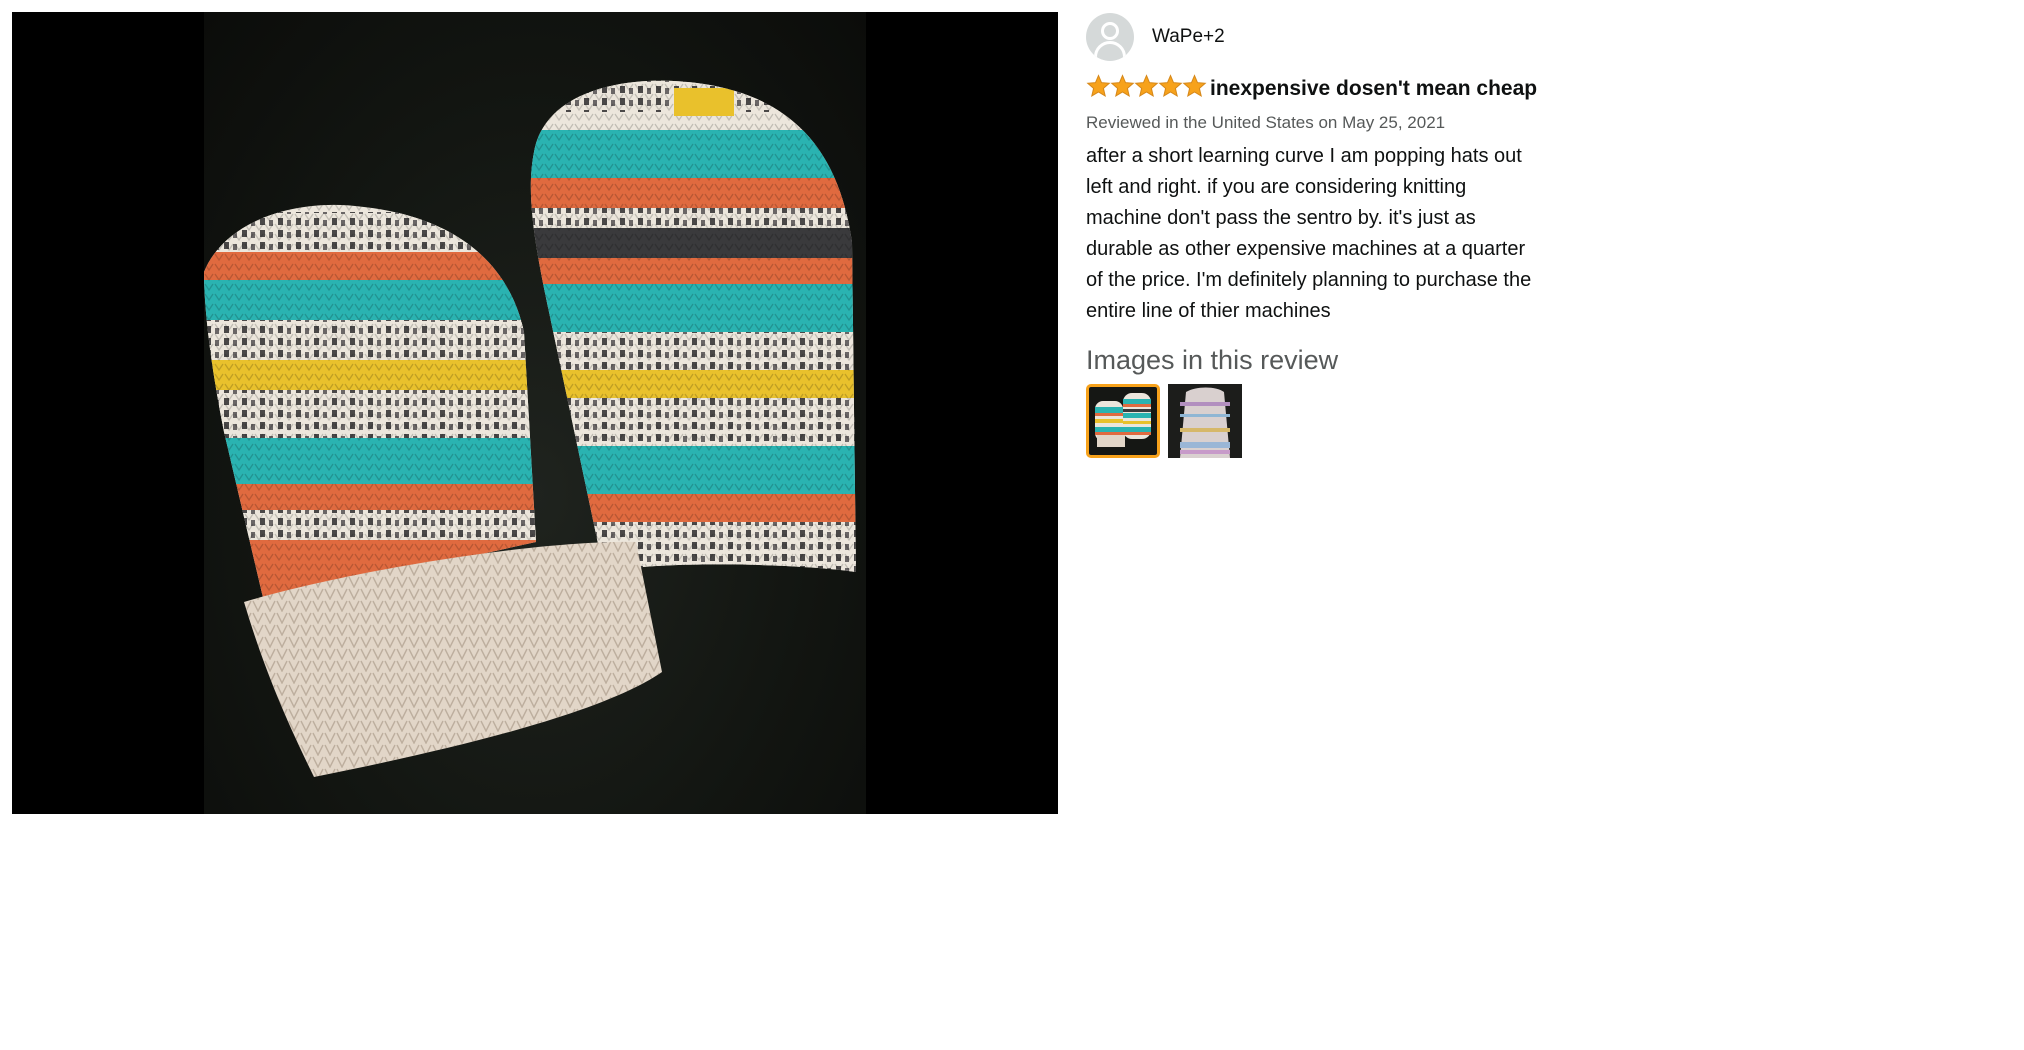 The height and width of the screenshot is (1050, 2024). Describe the element at coordinates (1373, 88) in the screenshot. I see `review-title: inexpensive dosen't mean cheap` at that location.